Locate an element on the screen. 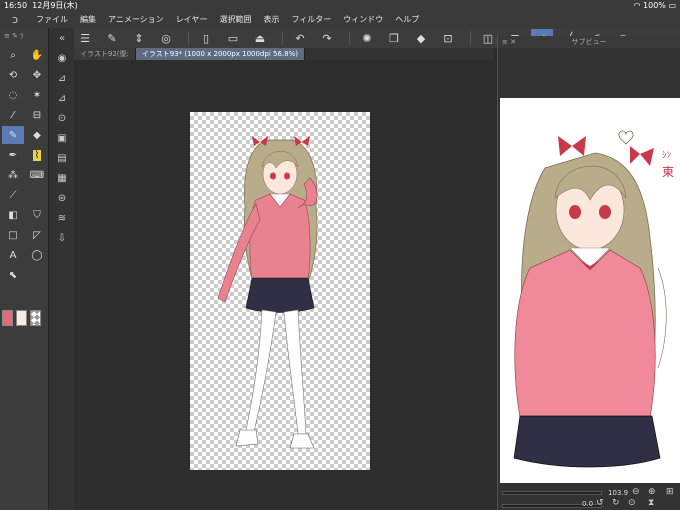 The height and width of the screenshot is (510, 680). fit-icon: ⊞ is located at coordinates (670, 492).